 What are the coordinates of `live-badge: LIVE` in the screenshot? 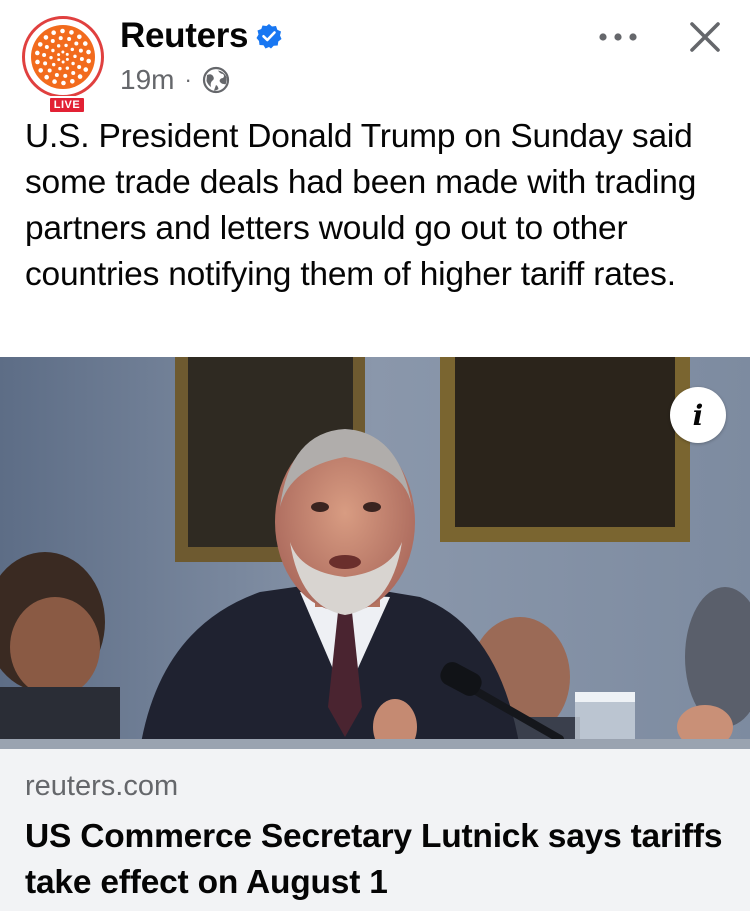 It's located at (67, 105).